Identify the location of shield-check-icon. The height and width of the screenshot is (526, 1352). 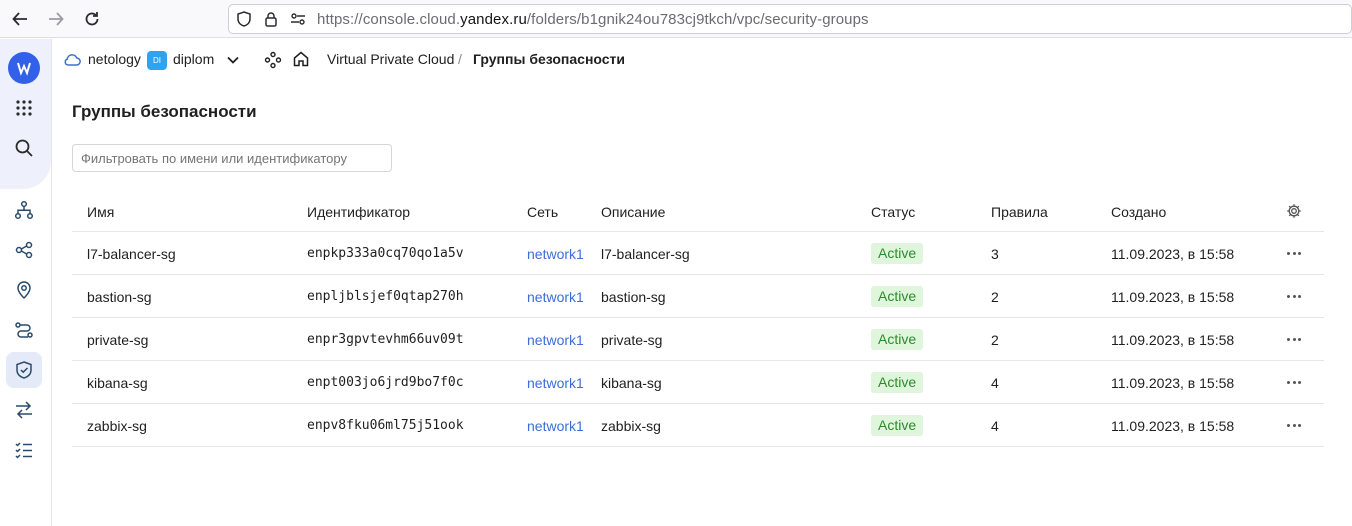
(24, 370).